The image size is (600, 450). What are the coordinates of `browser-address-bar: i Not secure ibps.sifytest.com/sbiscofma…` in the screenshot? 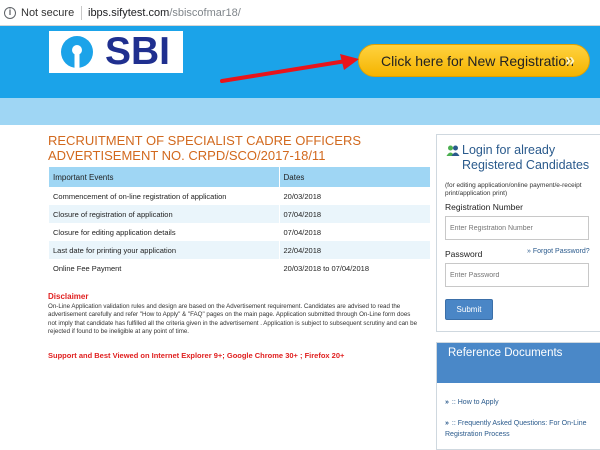 It's located at (300, 13).